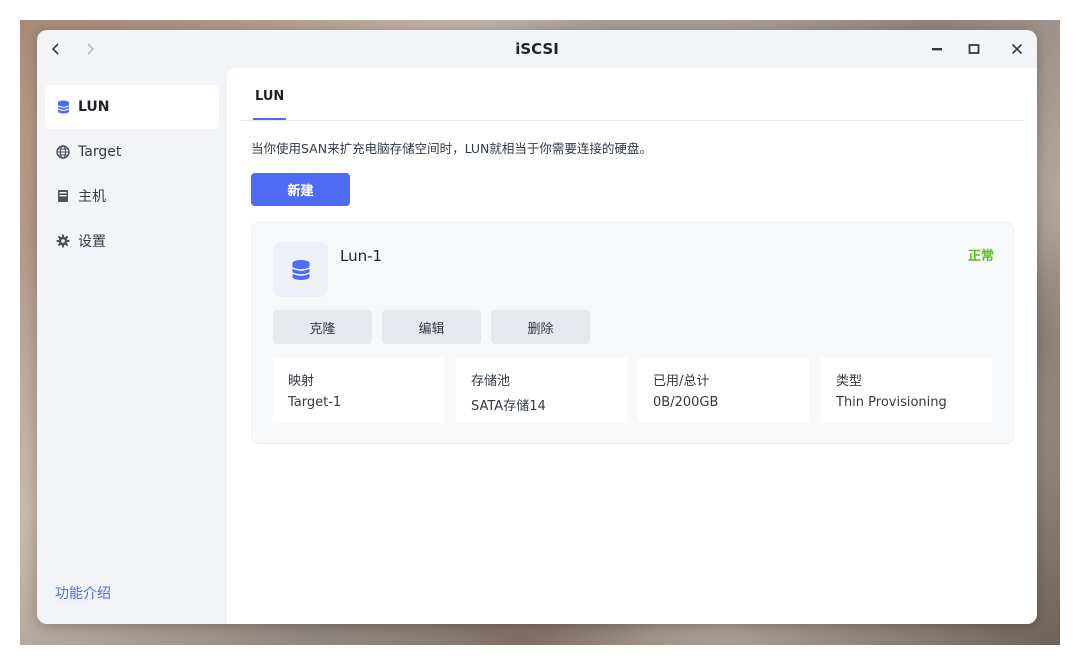 The image size is (1080, 665). I want to click on tab-lun: LUN, so click(269, 96).